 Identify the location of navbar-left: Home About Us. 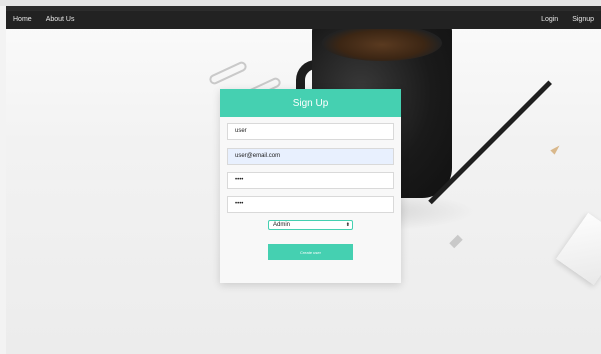
(43, 20).